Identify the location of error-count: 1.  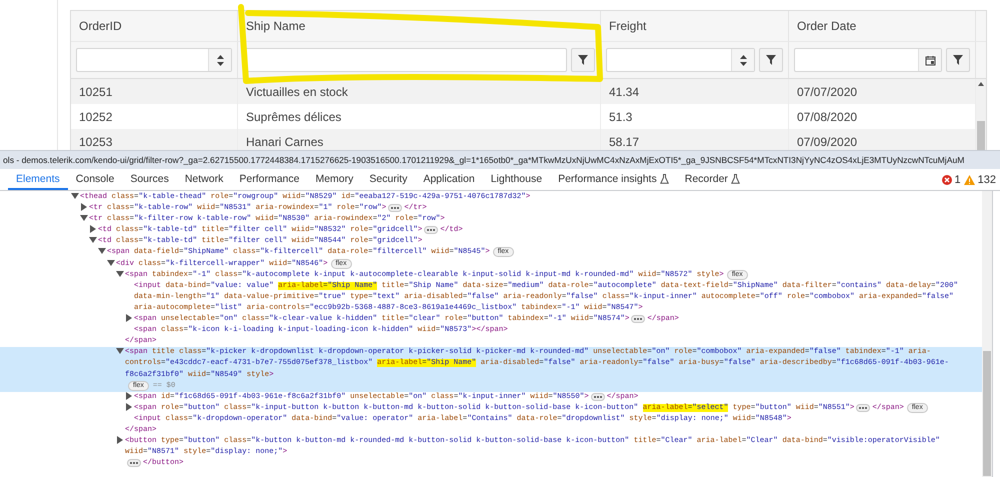
(957, 180).